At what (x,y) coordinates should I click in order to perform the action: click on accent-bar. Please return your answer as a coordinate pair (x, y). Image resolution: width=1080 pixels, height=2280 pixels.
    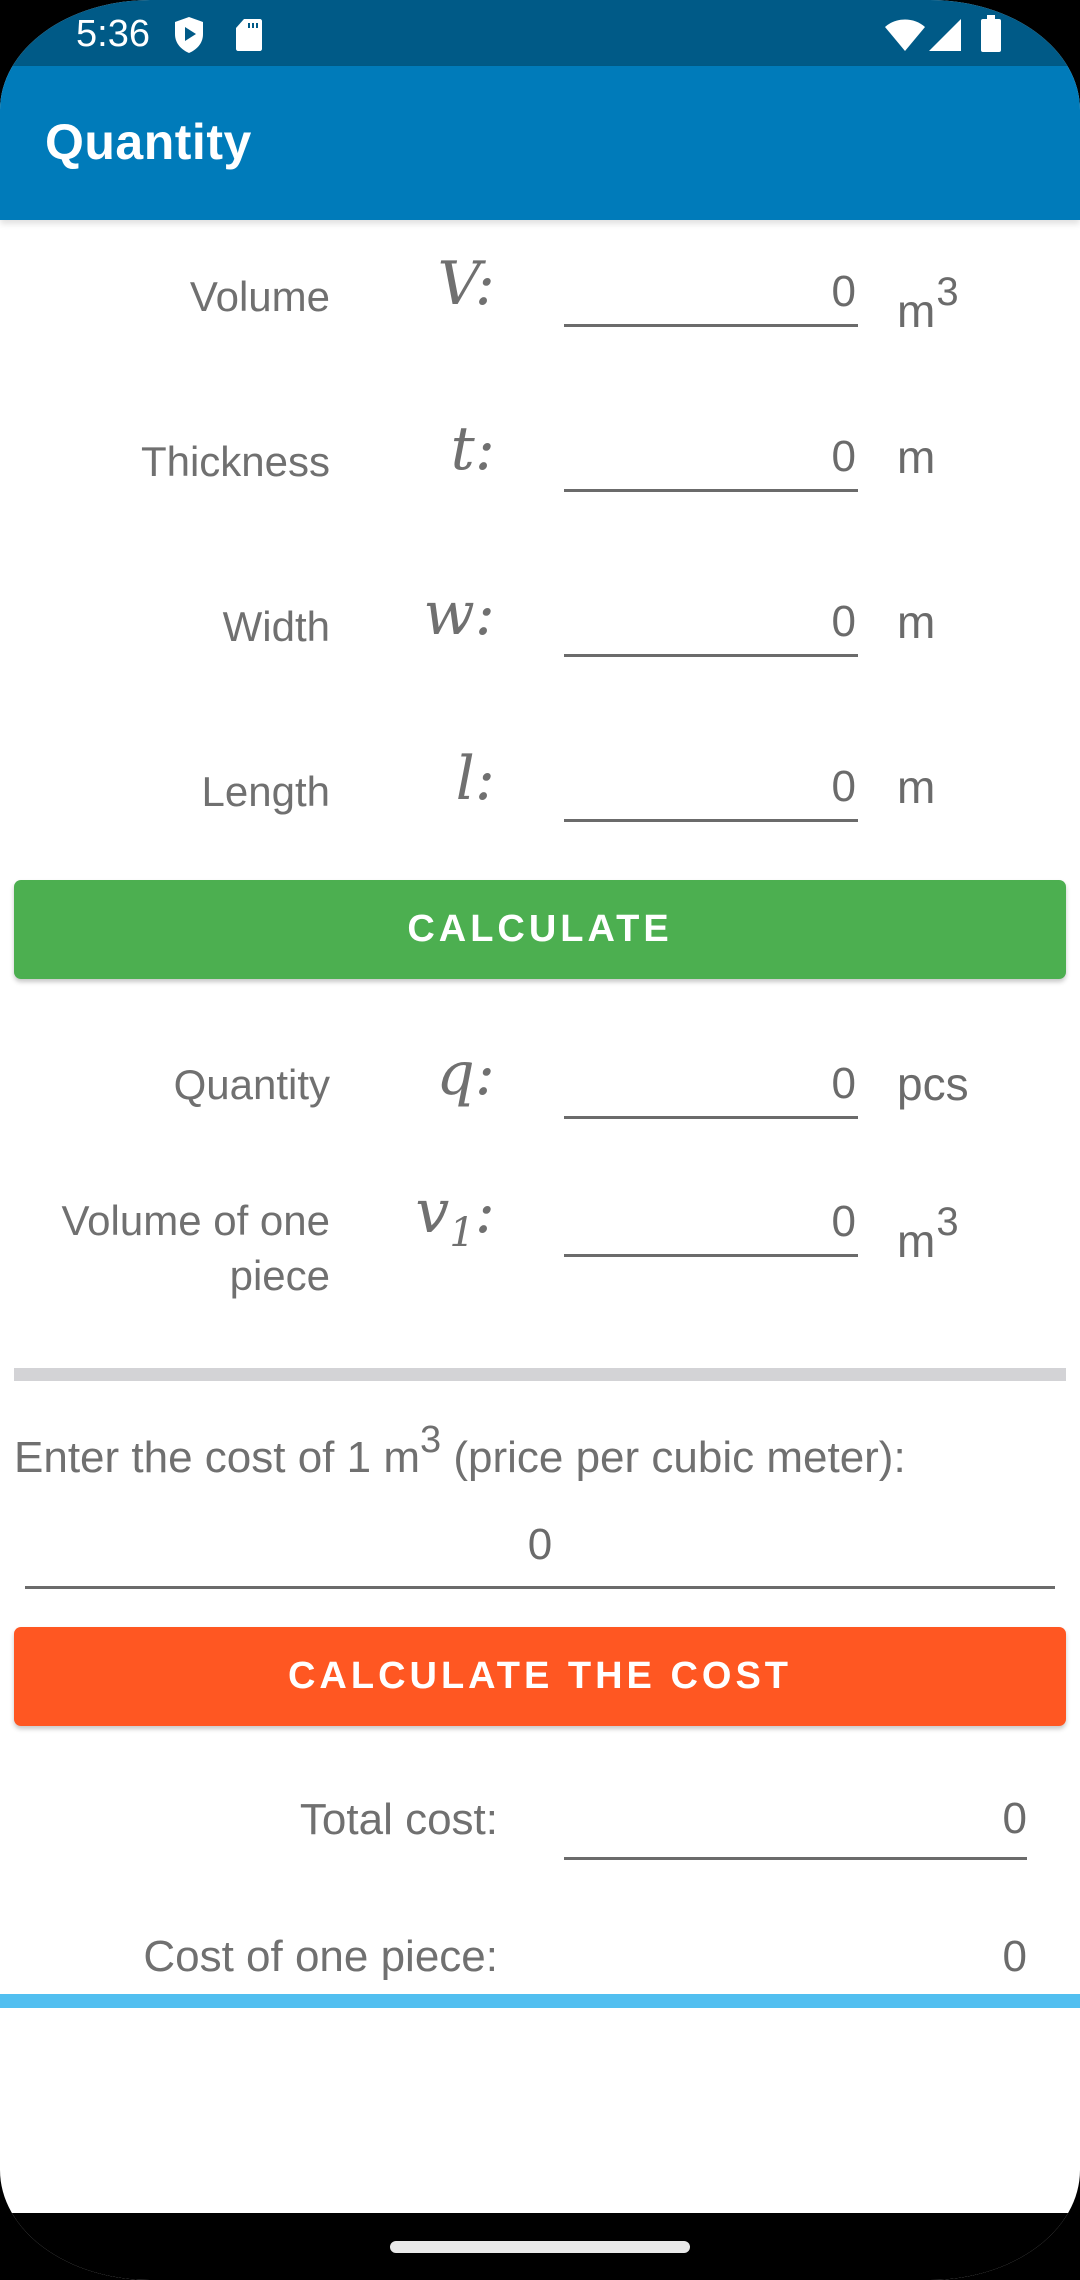
    Looking at the image, I should click on (540, 2001).